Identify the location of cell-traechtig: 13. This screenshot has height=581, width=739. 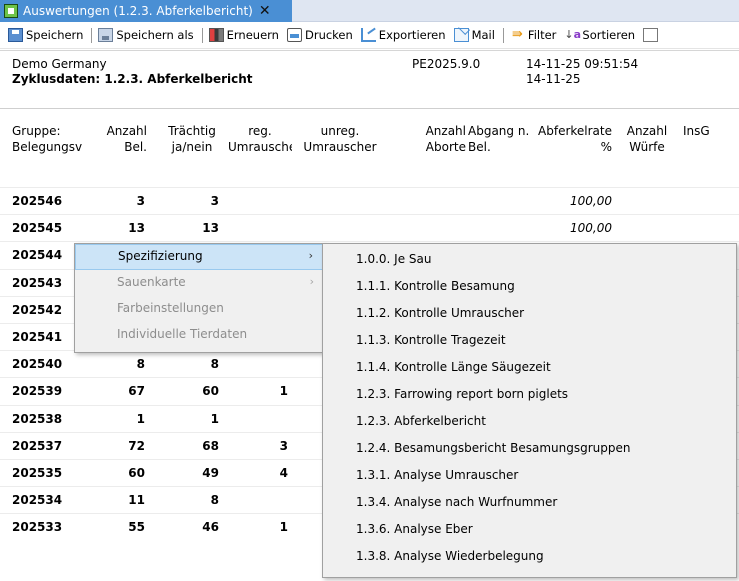
(210, 228).